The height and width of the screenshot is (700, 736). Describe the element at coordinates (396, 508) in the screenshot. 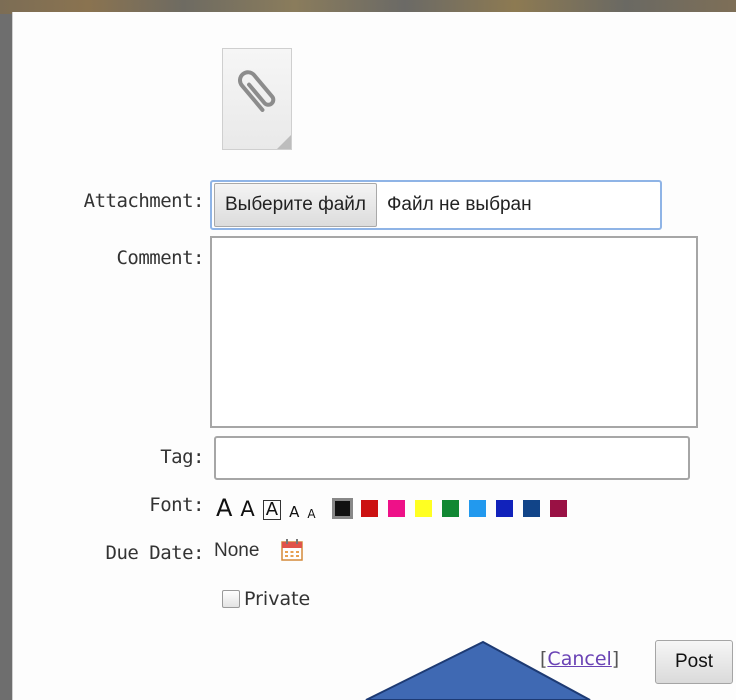

I see `color-swatch-pink` at that location.